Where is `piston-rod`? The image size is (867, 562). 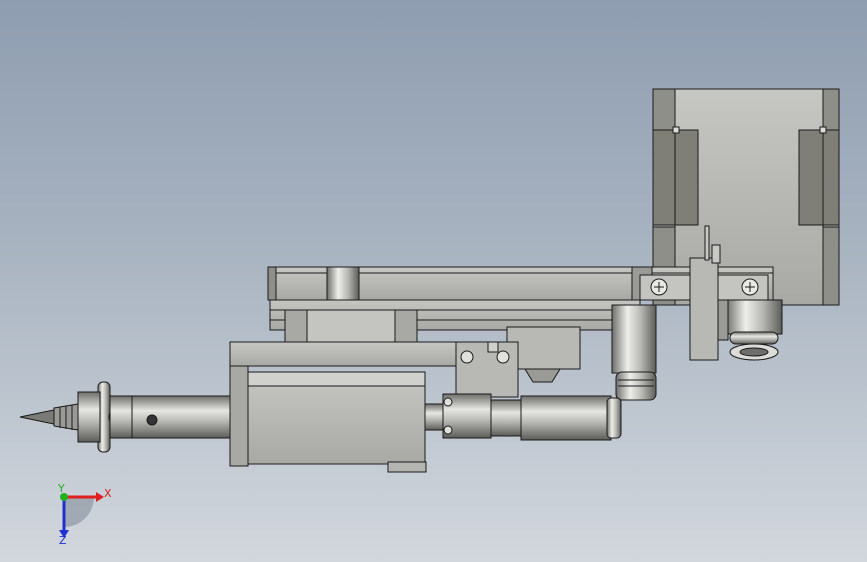 piston-rod is located at coordinates (180, 417).